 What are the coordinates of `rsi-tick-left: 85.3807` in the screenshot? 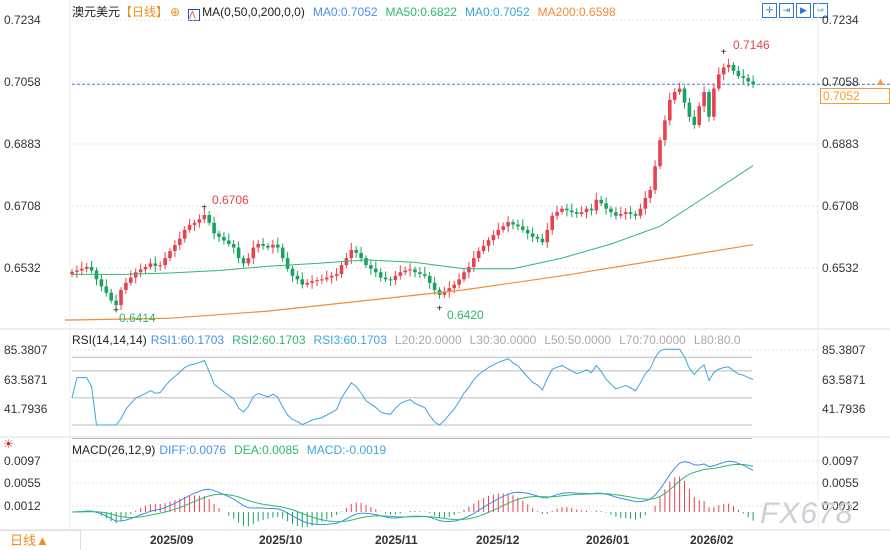 It's located at (26, 350).